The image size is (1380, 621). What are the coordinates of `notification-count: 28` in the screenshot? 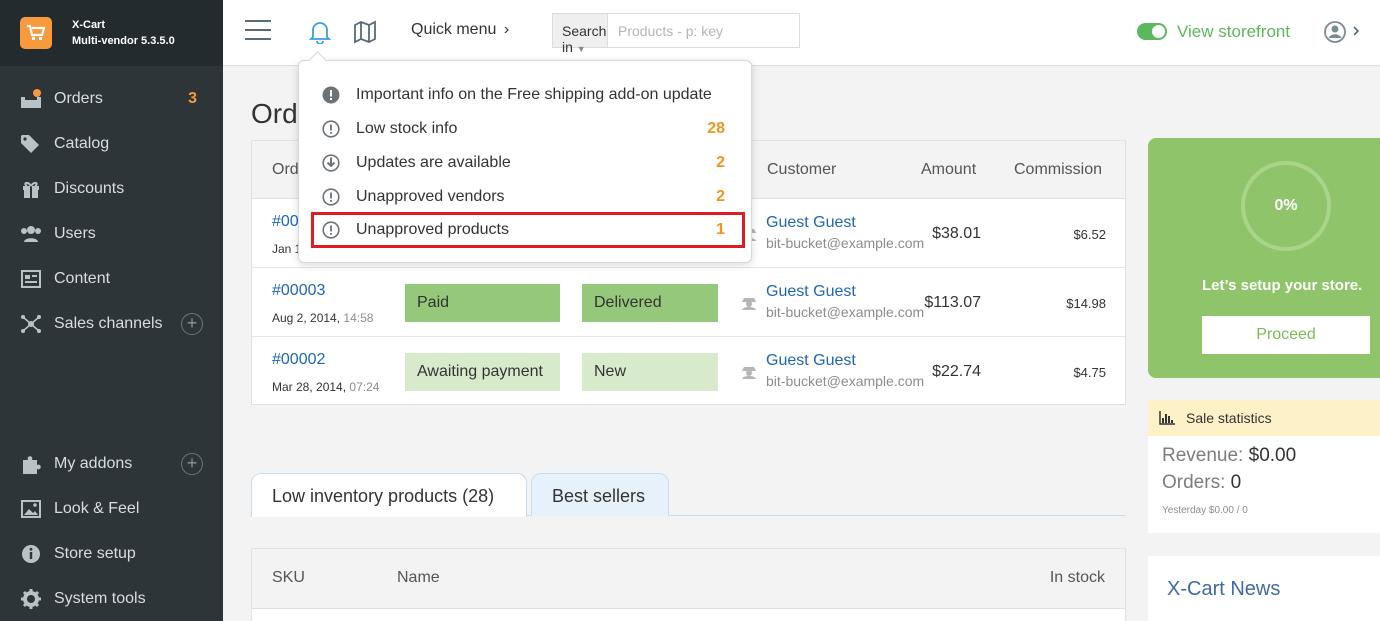 It's located at (716, 128).